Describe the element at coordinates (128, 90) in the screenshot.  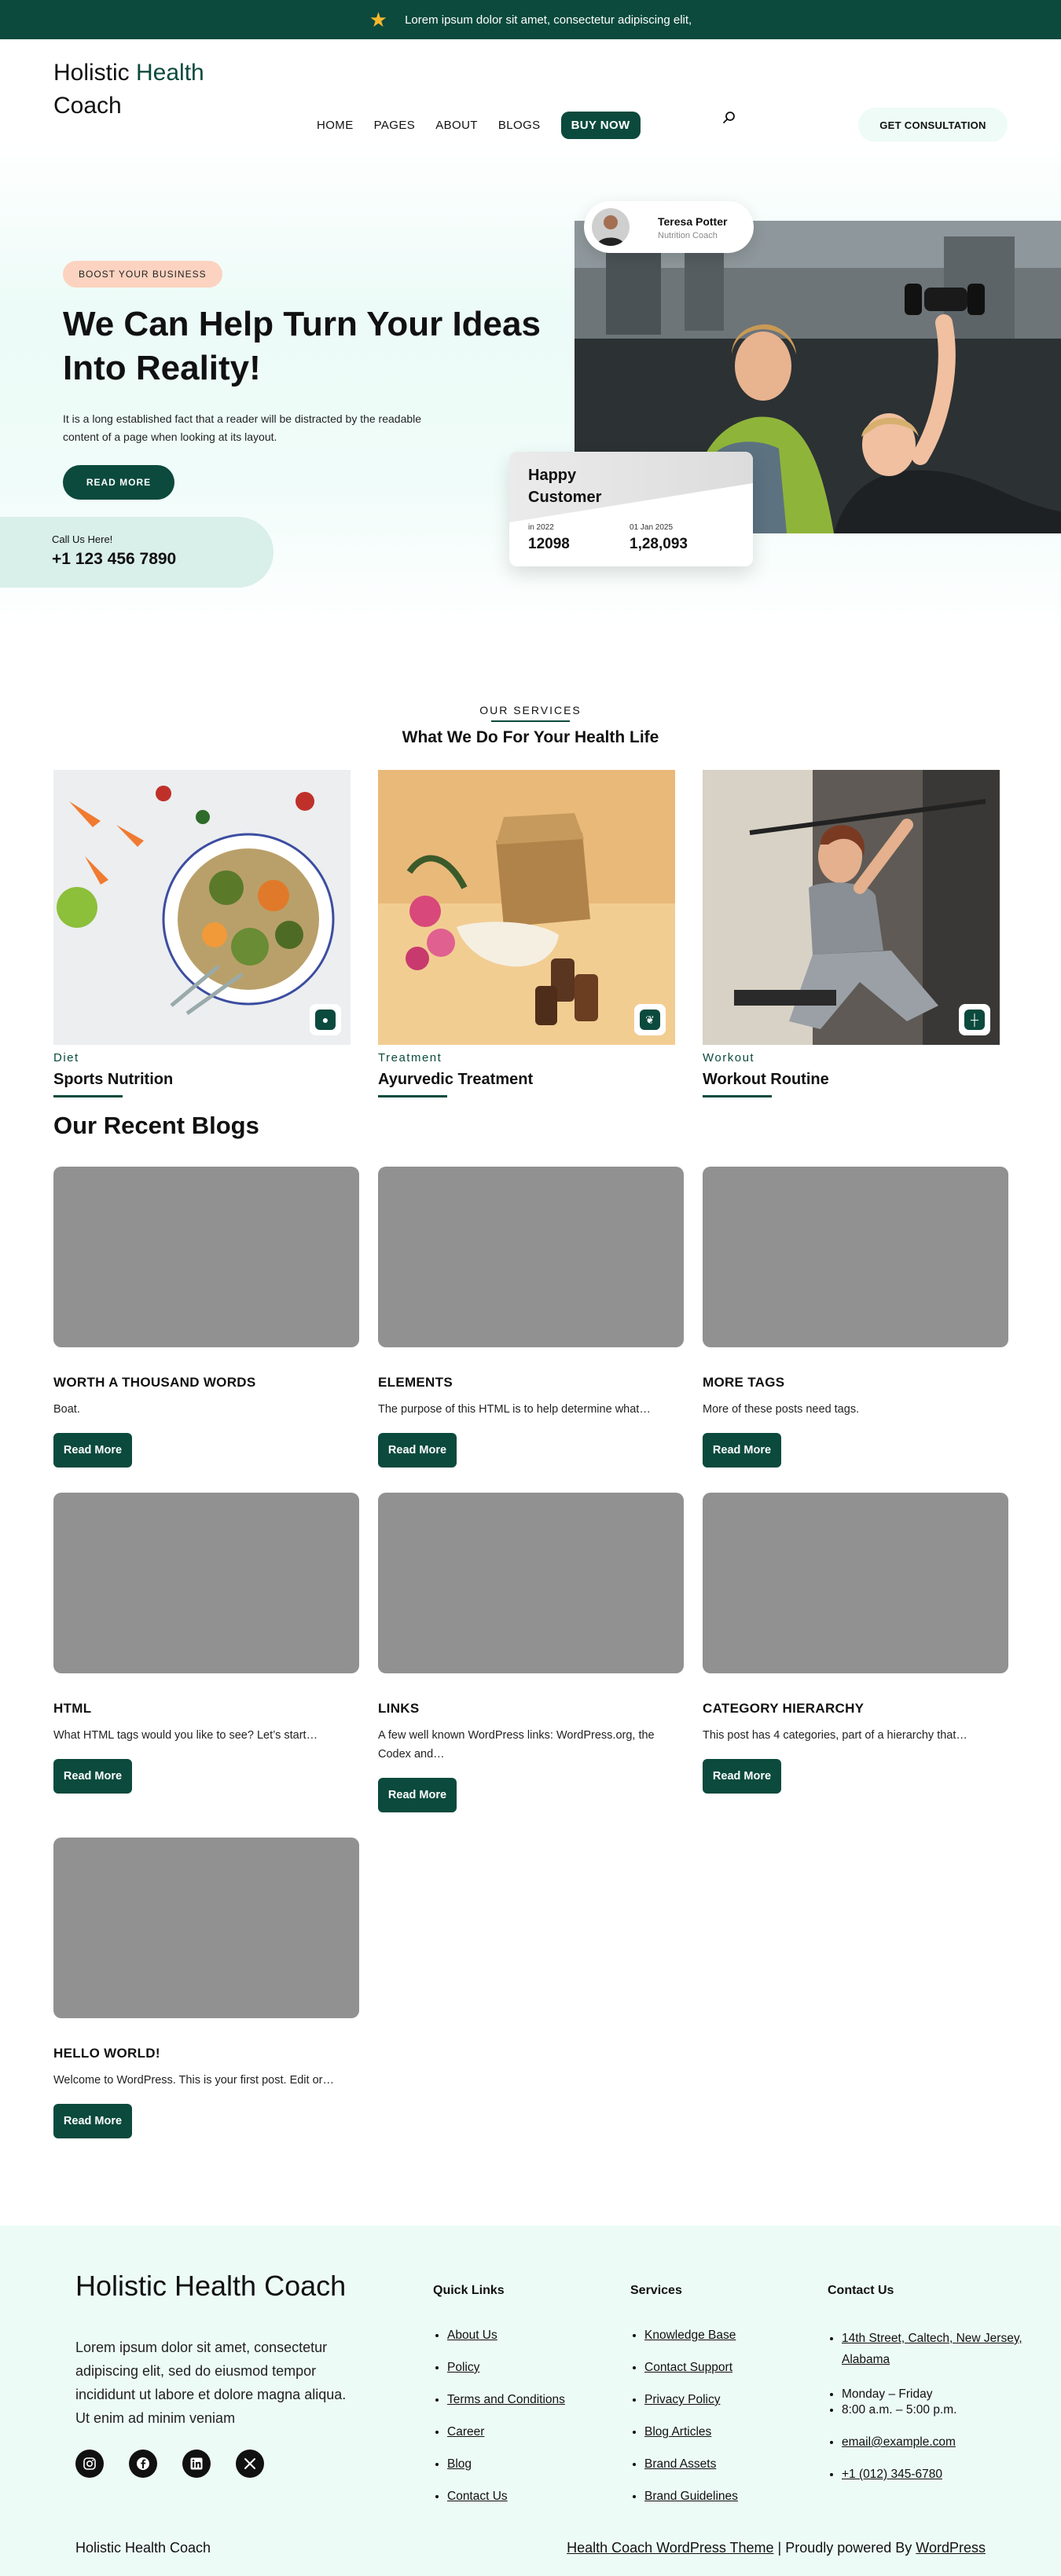
I see `site-logo: Holistic Health Coach` at that location.